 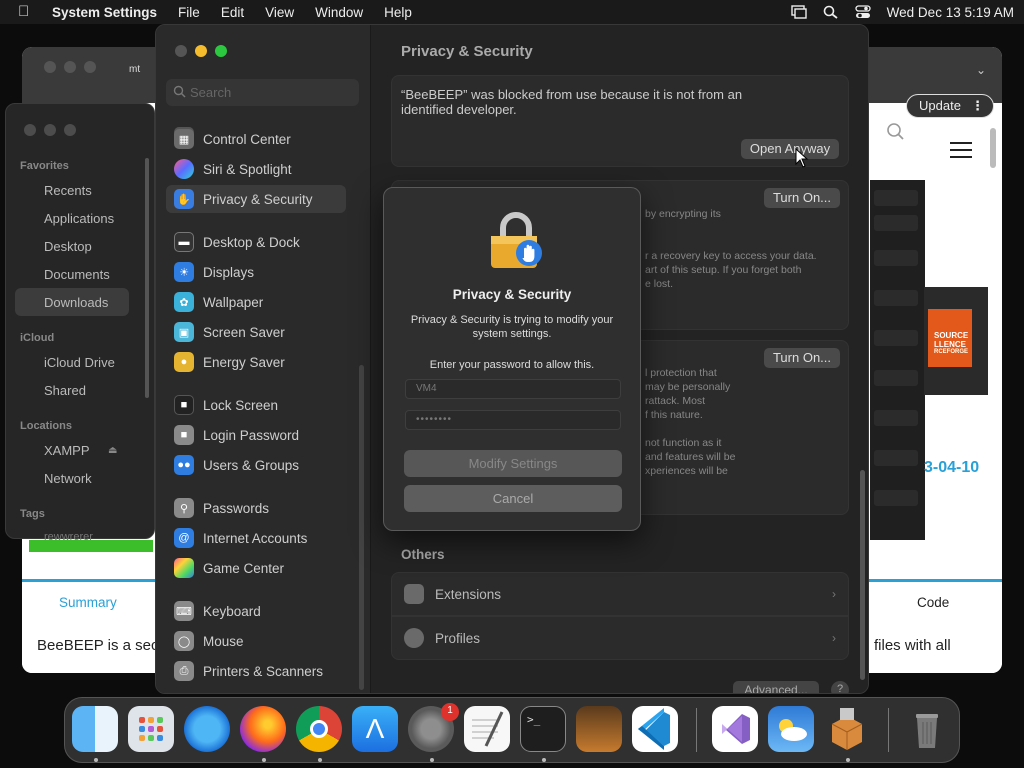 I want to click on tab-summary: Summary, so click(x=88, y=602).